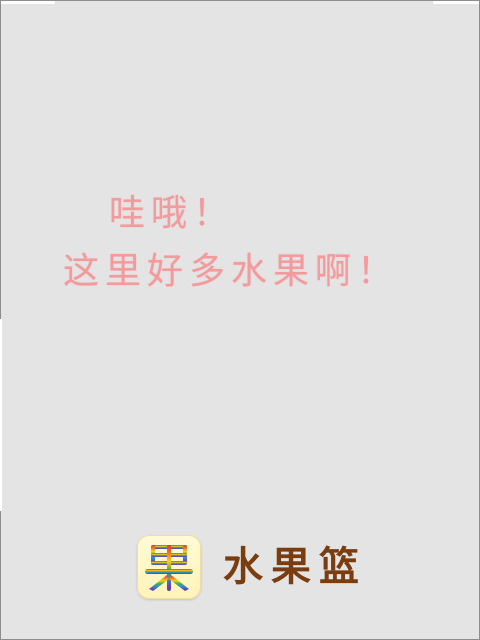 This screenshot has height=640, width=480. I want to click on fruit-basket-rainbow-icon, so click(169, 567).